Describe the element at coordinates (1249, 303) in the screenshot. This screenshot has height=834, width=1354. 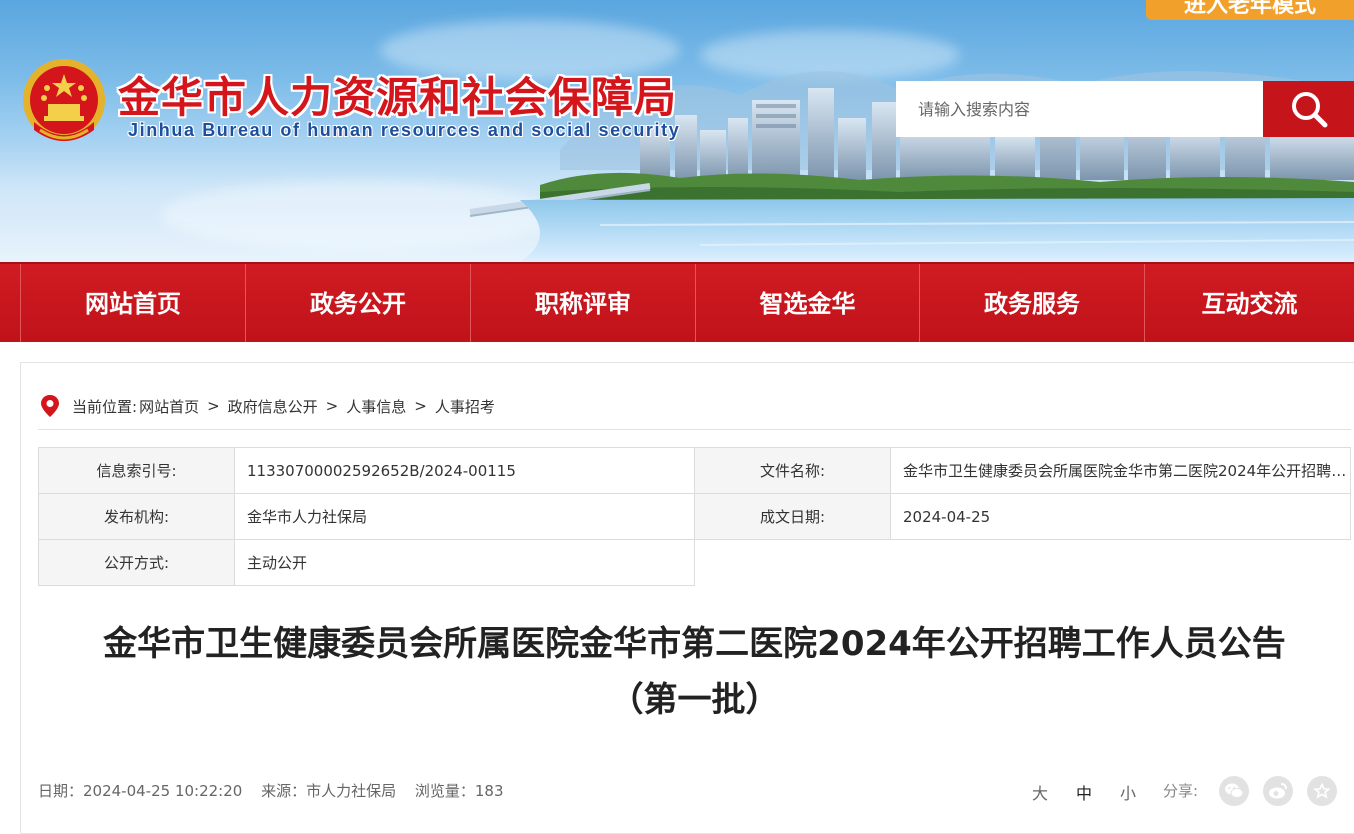
I see `nav-item-interaction: 互动交流` at that location.